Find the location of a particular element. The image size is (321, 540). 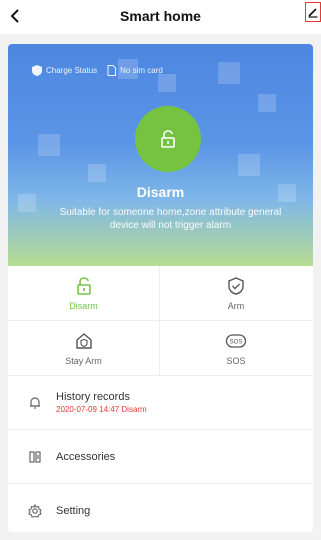

accessories-label: Accessories is located at coordinates (86, 456).